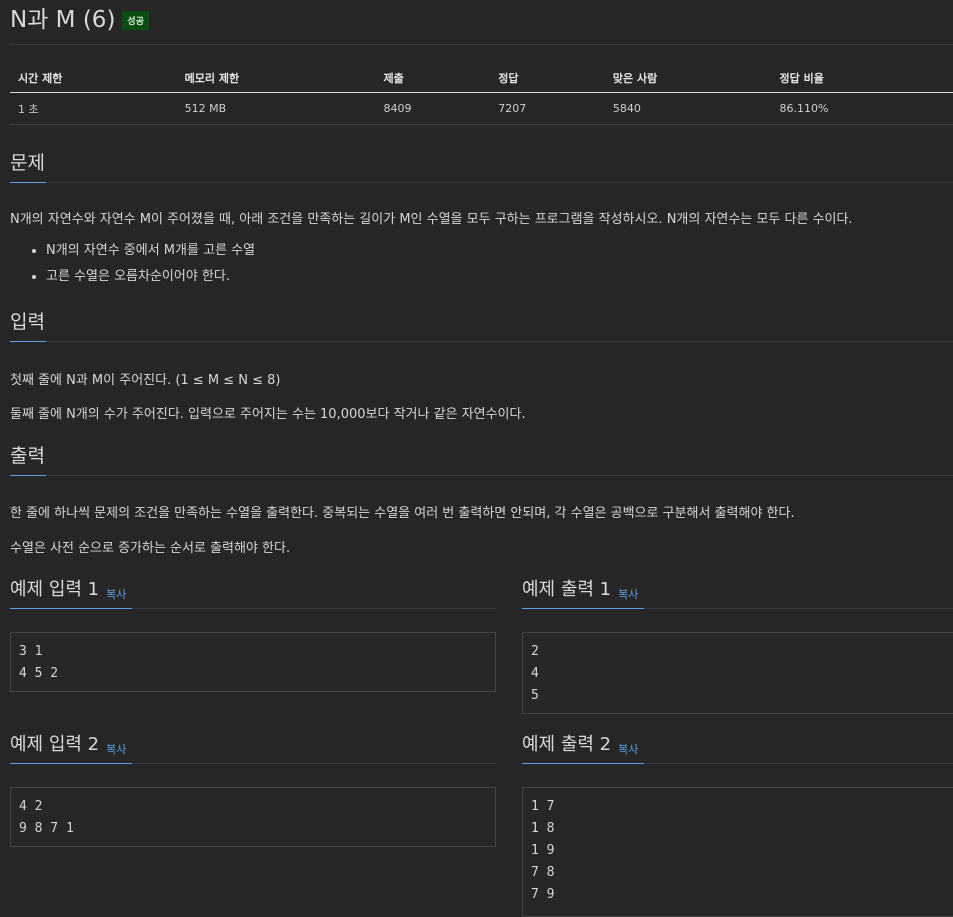 The width and height of the screenshot is (953, 917). I want to click on sample-output-1: 예제 출력 1 복사 2 4 5, so click(737, 646).